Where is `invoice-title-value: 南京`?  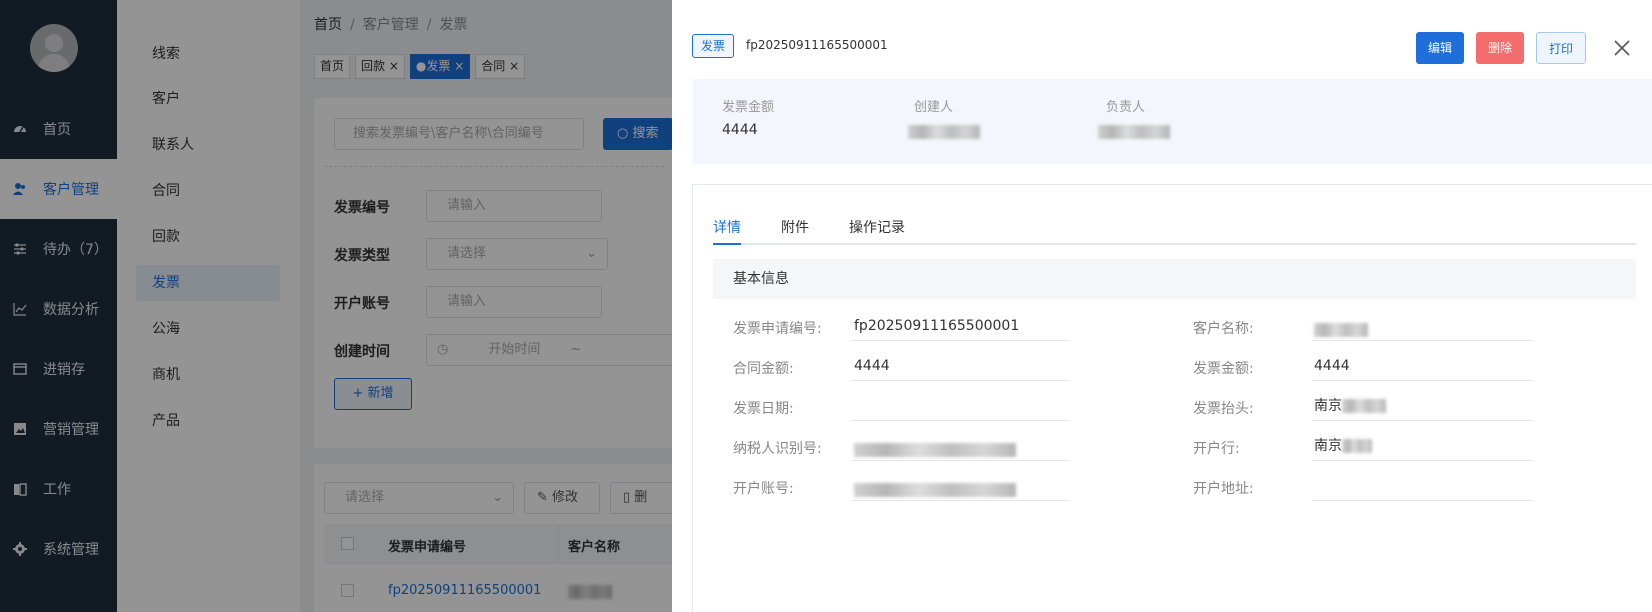 invoice-title-value: 南京 is located at coordinates (1422, 408).